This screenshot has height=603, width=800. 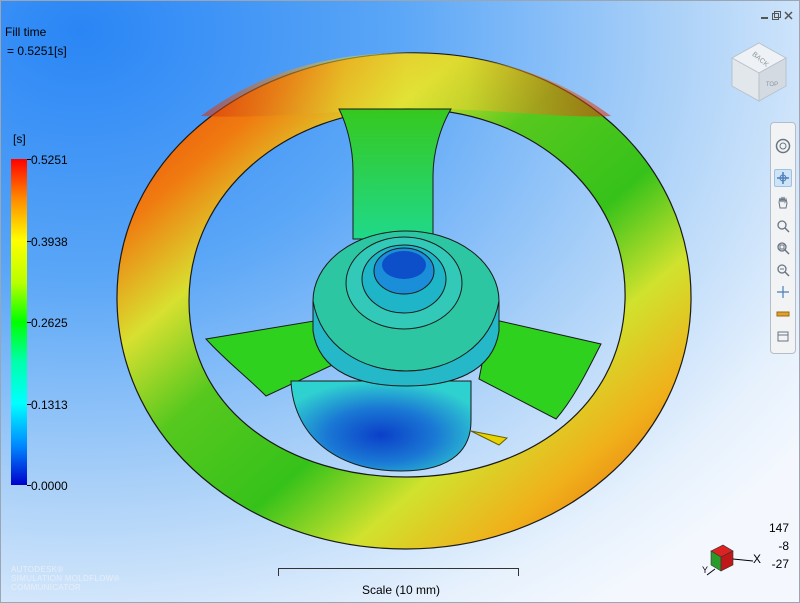 I want to click on logo-line: COMMUNICATOR, so click(x=46, y=587).